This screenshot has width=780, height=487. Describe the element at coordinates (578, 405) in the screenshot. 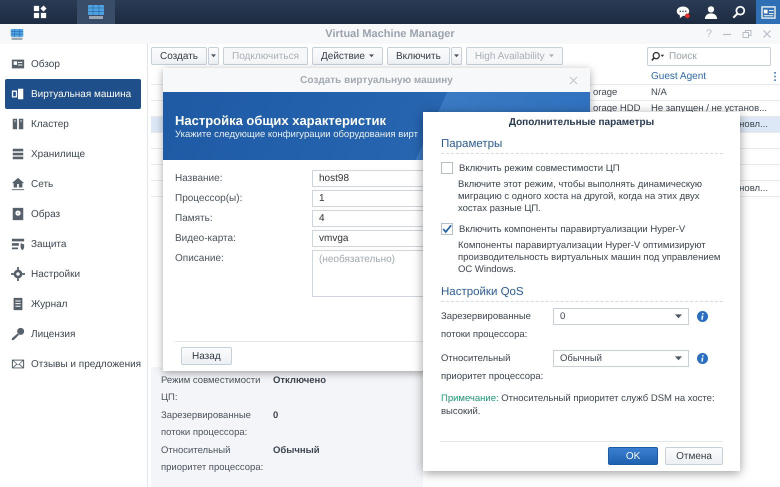

I see `note-text: Примечание: Относительный приоритет служб DSM на хосте: высокий.` at that location.